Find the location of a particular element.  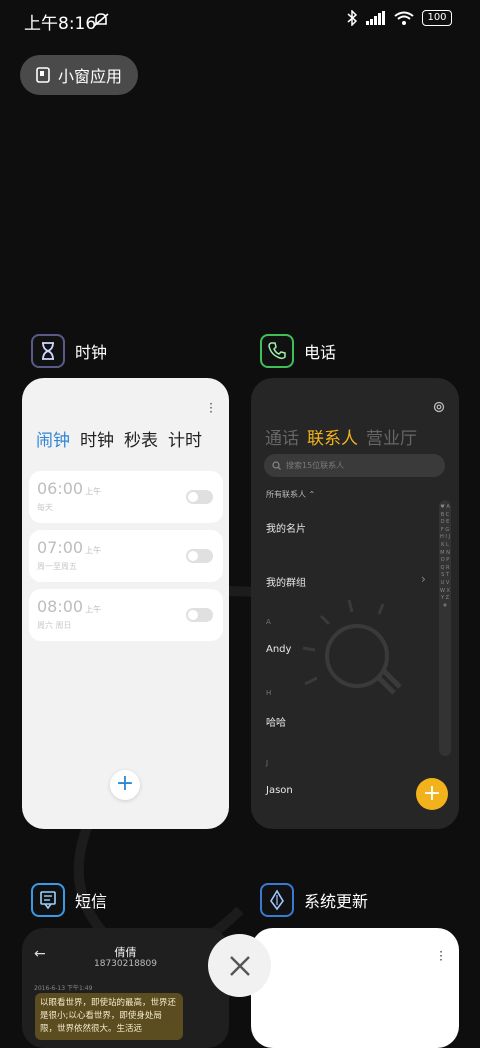

wifi-icon is located at coordinates (404, 18).